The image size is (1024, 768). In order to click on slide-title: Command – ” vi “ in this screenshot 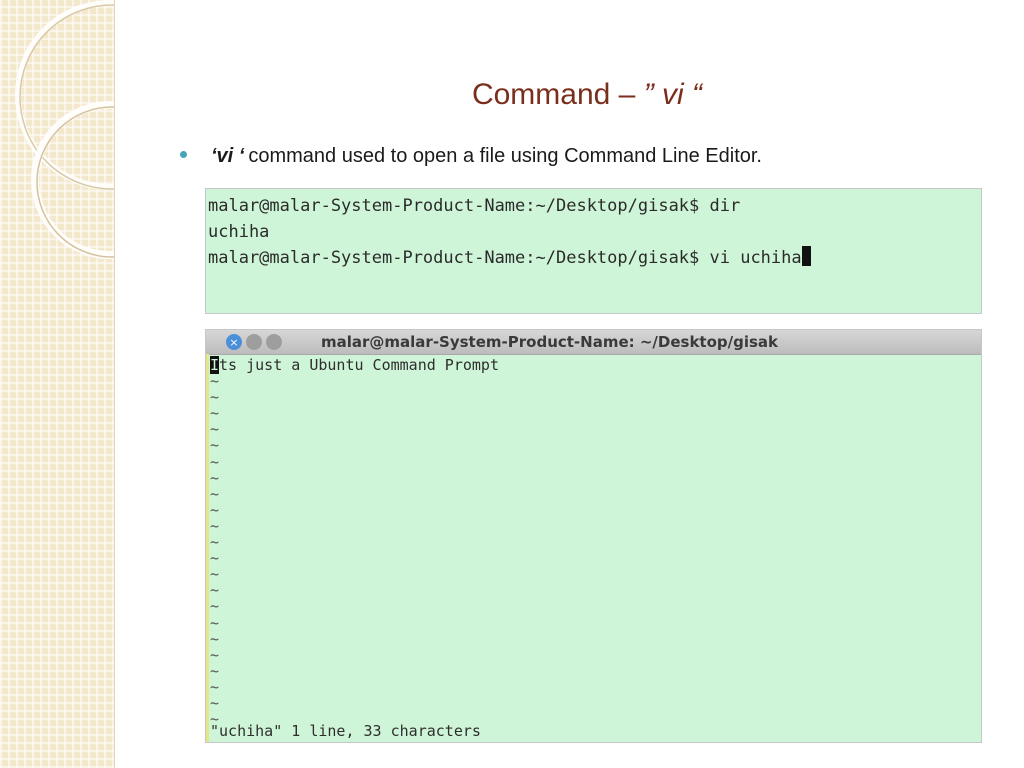, I will do `click(512, 95)`.